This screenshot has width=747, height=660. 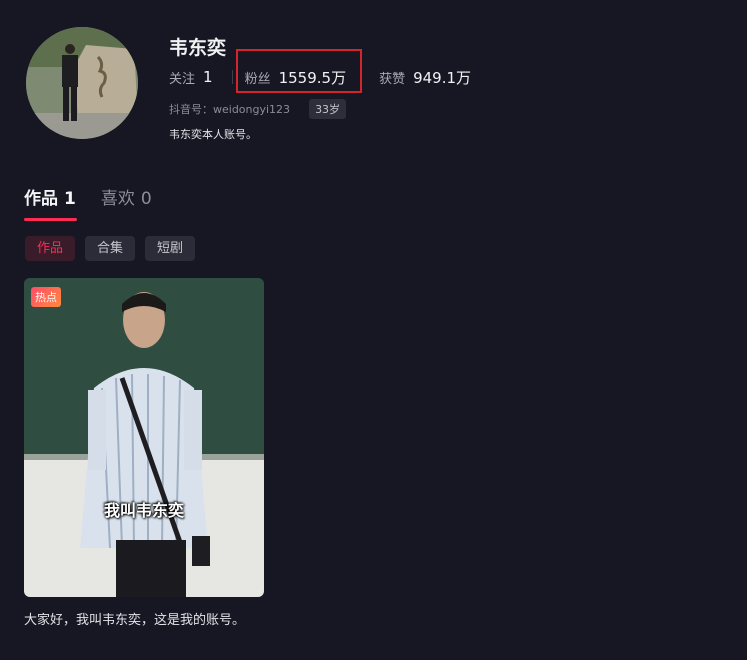 I want to click on active-tab-indicator, so click(x=50, y=219).